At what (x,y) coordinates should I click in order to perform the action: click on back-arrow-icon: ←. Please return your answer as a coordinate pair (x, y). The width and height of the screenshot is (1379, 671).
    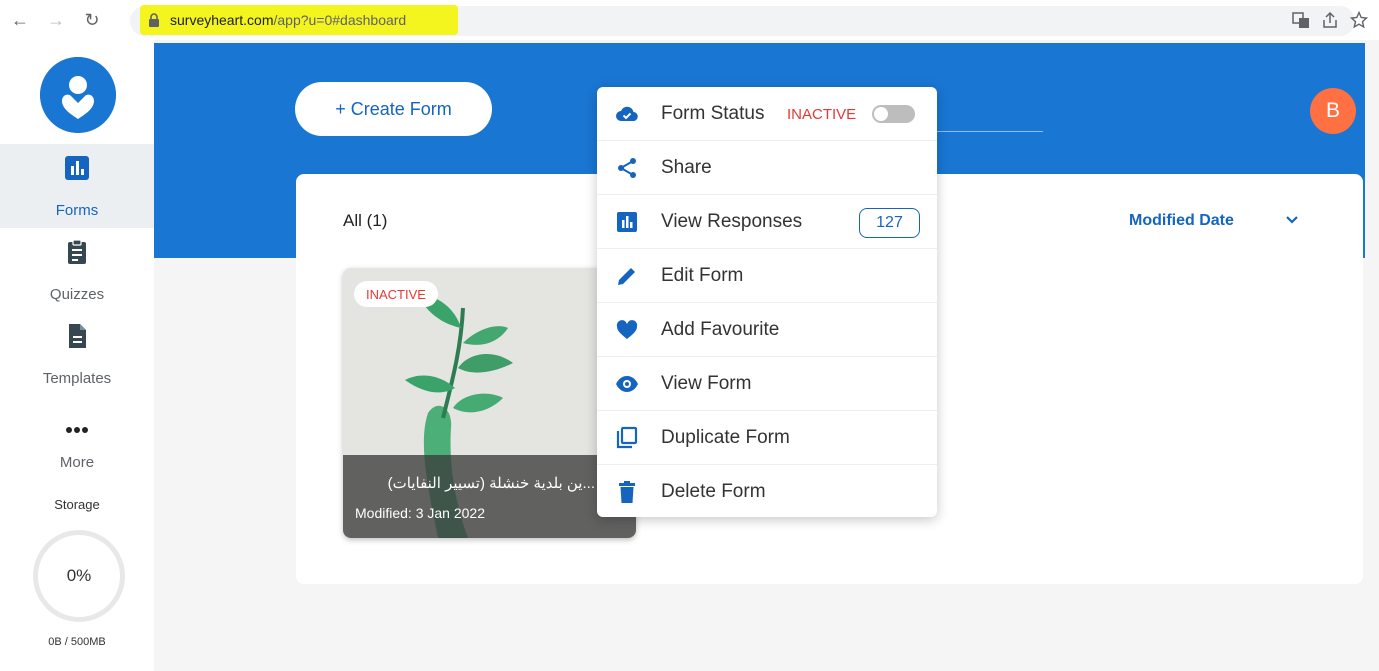
    Looking at the image, I should click on (20, 20).